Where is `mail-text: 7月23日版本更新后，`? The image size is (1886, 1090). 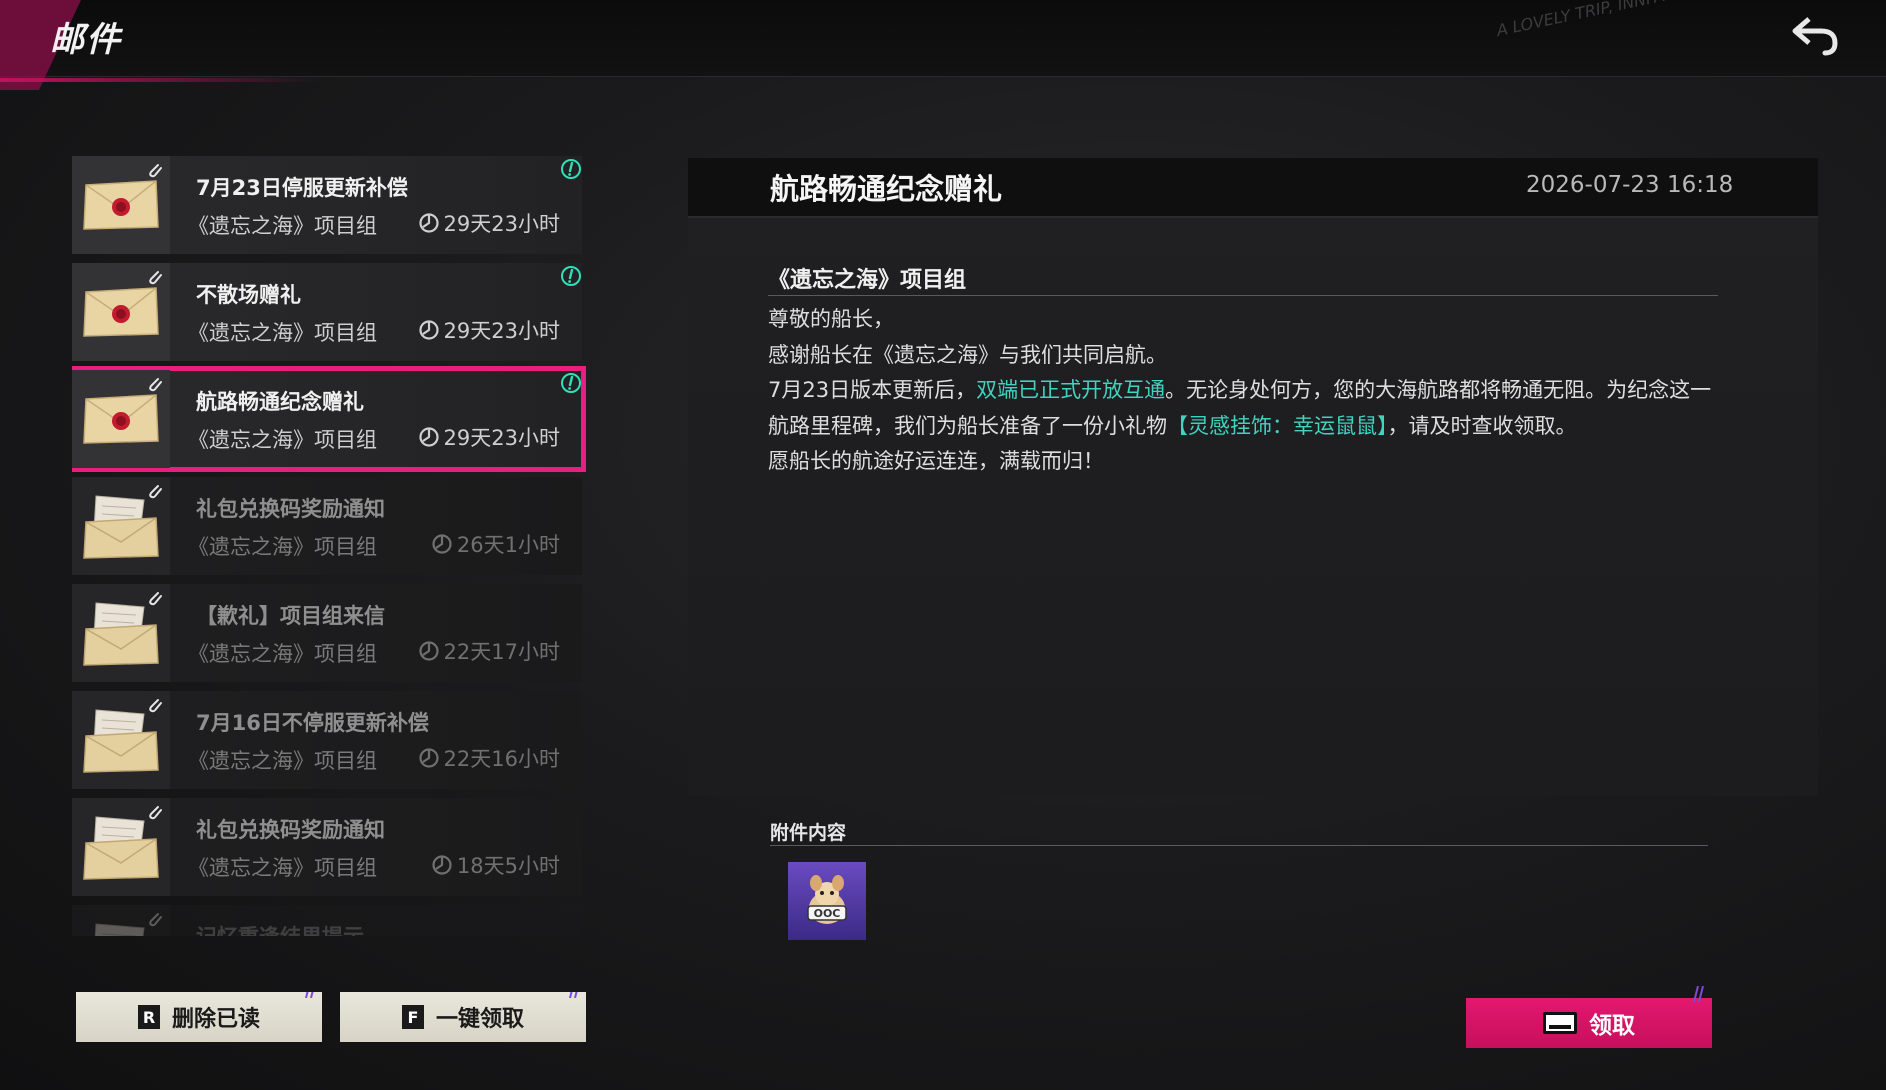
mail-text: 7月23日版本更新后， is located at coordinates (872, 390).